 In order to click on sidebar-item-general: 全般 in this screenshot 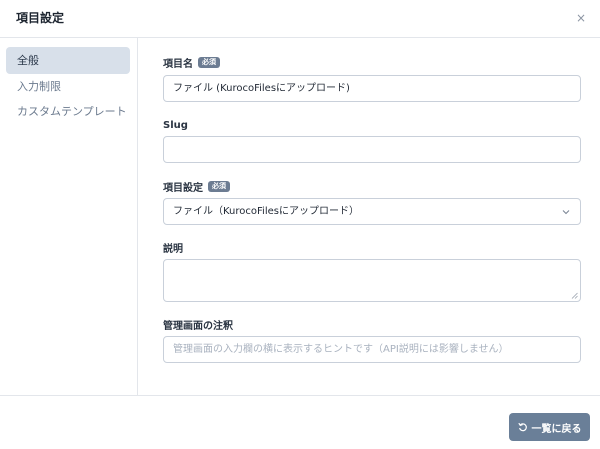, I will do `click(68, 60)`.